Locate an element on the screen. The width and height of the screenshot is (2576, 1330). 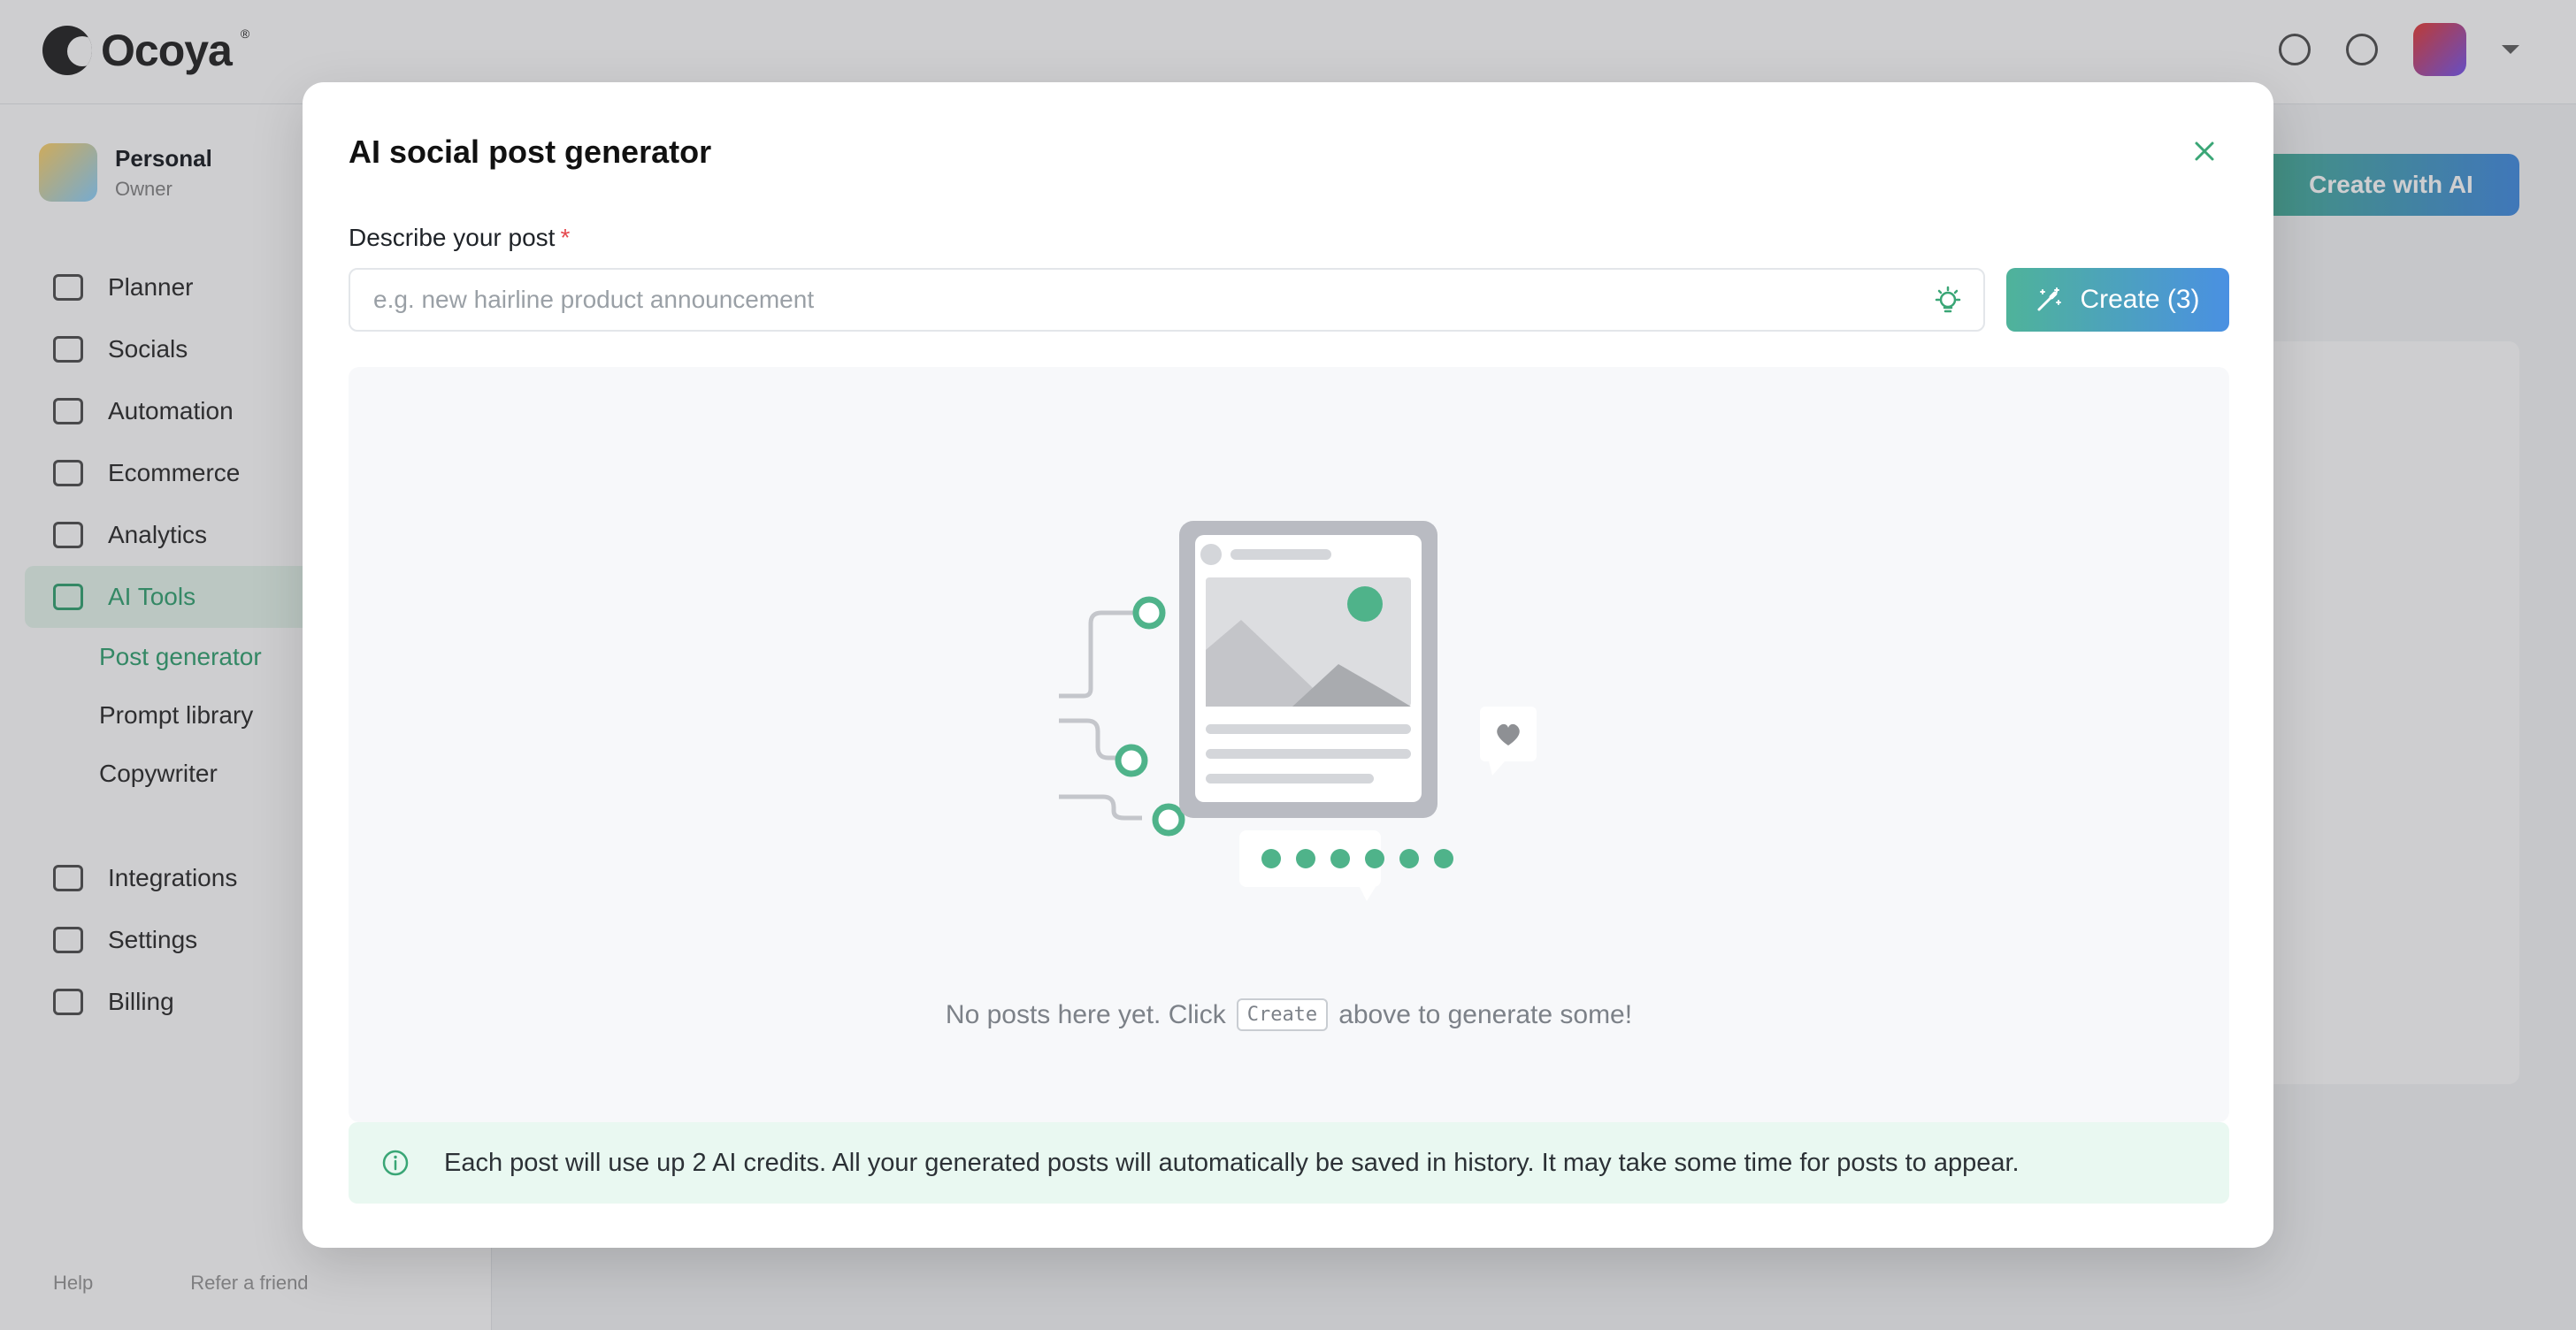
describe-post-label: Describe your post * is located at coordinates (459, 238).